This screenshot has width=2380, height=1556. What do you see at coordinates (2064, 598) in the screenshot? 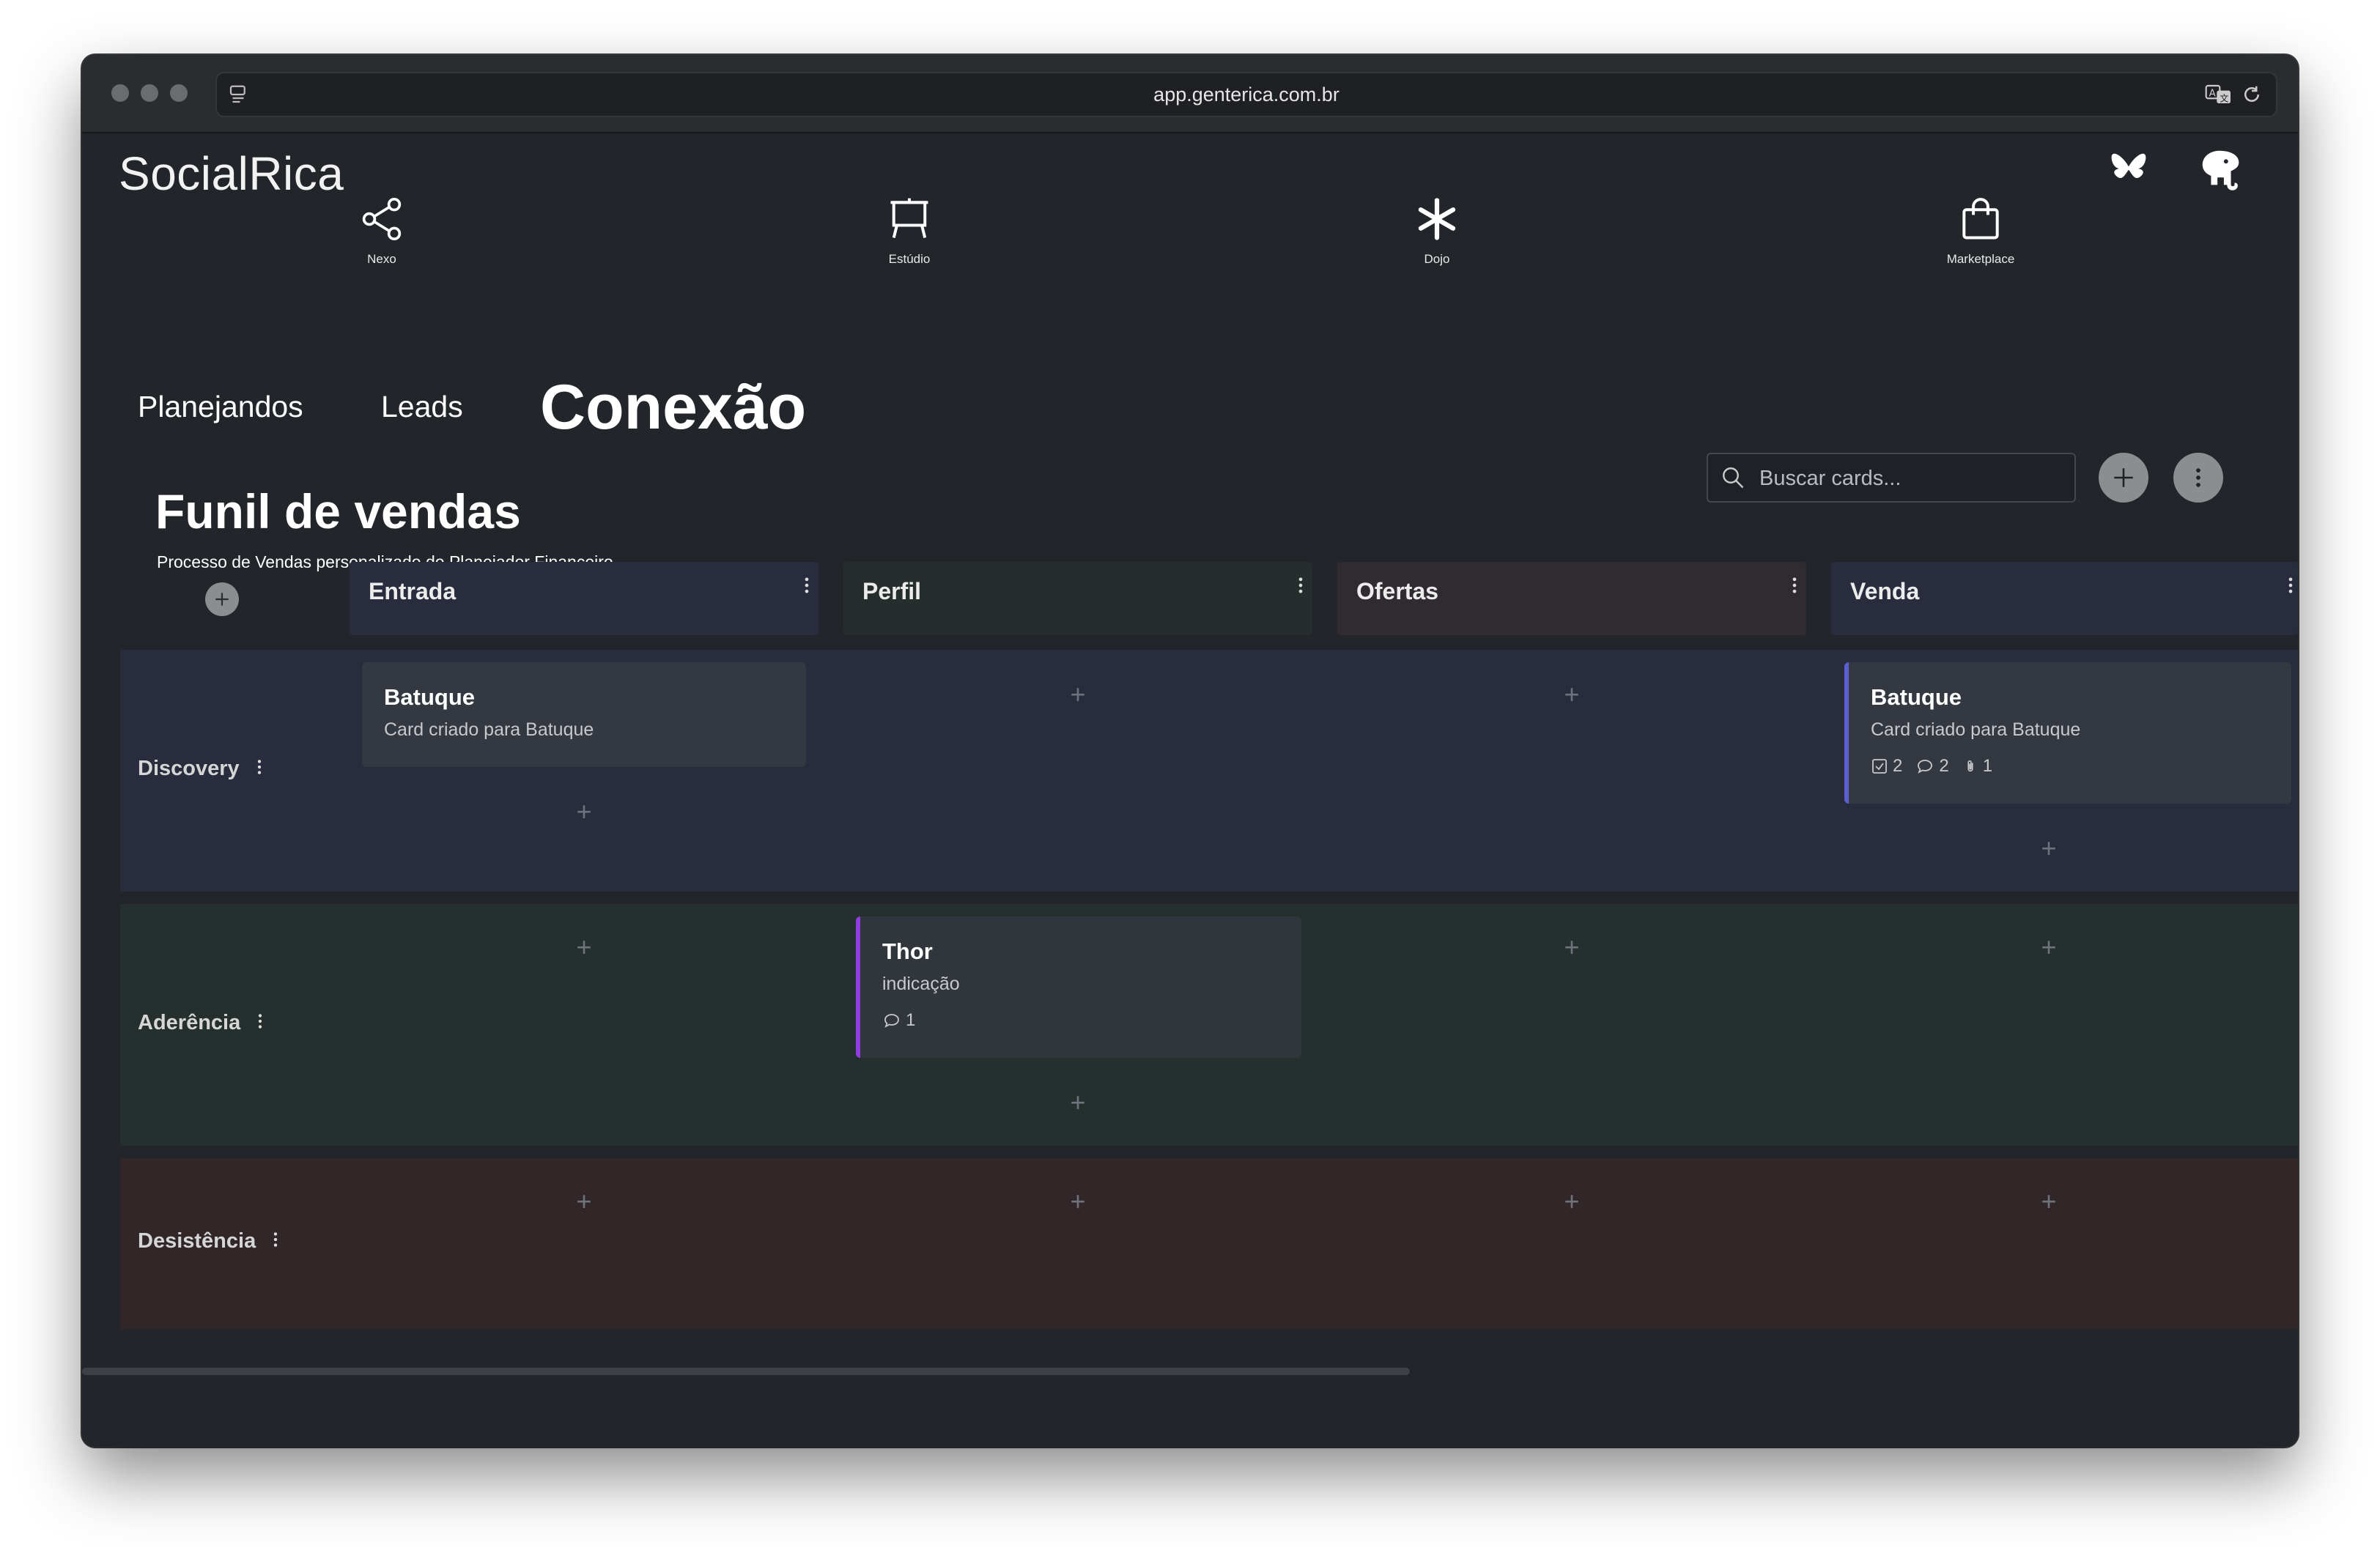
I see `column-header-venda: Venda` at bounding box center [2064, 598].